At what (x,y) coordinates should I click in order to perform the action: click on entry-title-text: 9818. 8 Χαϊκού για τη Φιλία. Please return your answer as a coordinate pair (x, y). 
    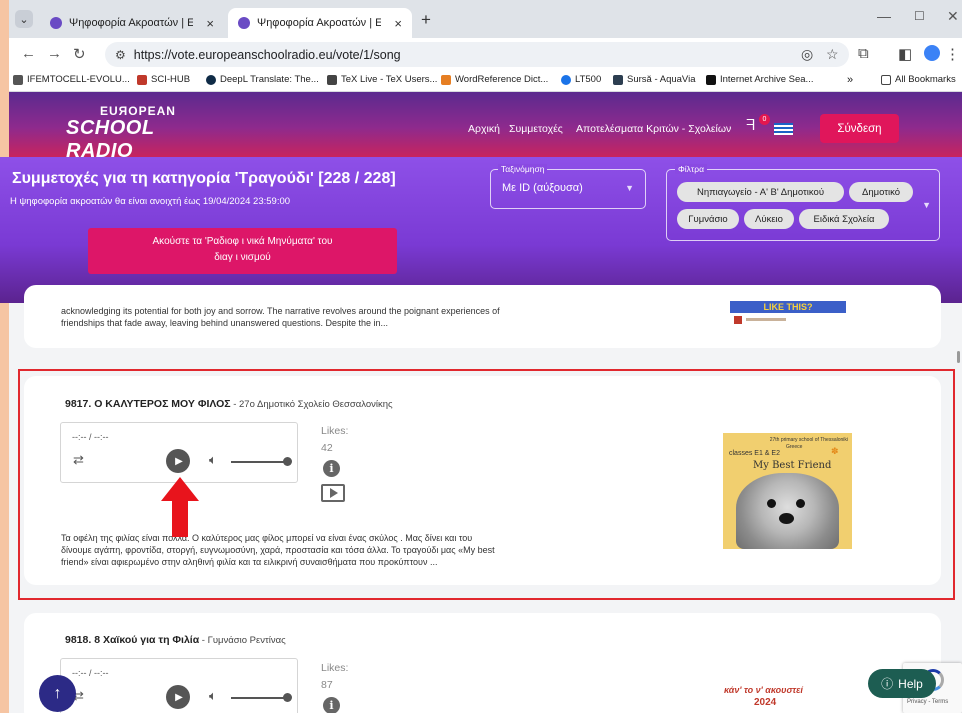
    Looking at the image, I should click on (132, 640).